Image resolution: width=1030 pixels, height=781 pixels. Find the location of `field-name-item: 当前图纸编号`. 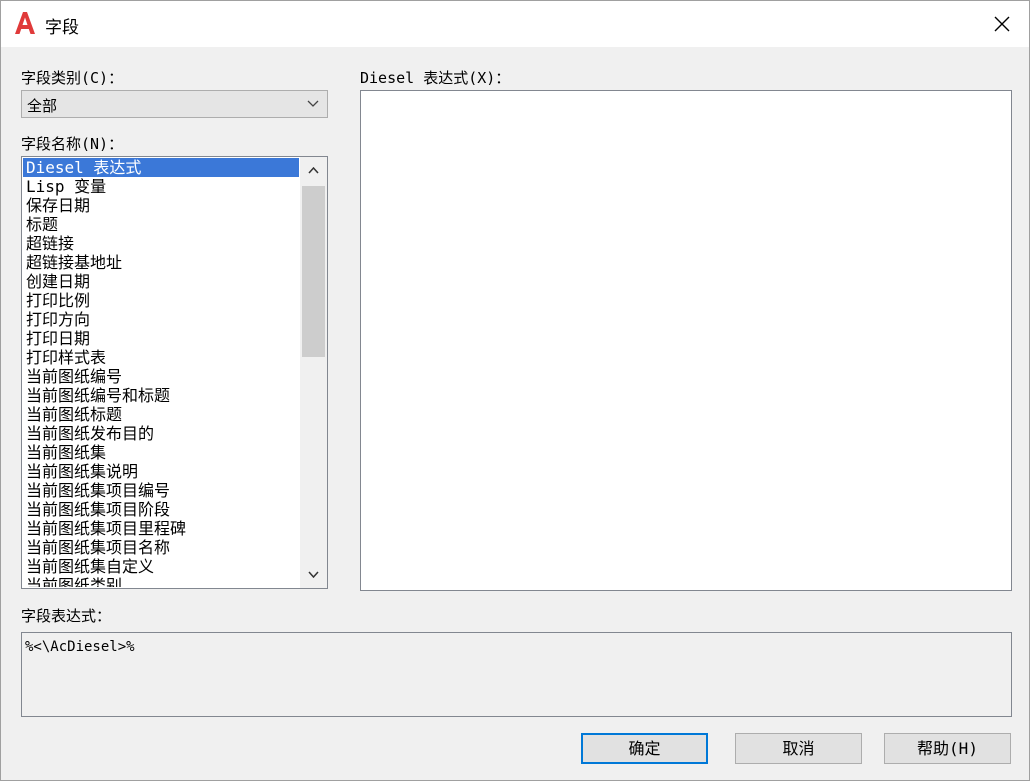

field-name-item: 当前图纸编号 is located at coordinates (161, 376).